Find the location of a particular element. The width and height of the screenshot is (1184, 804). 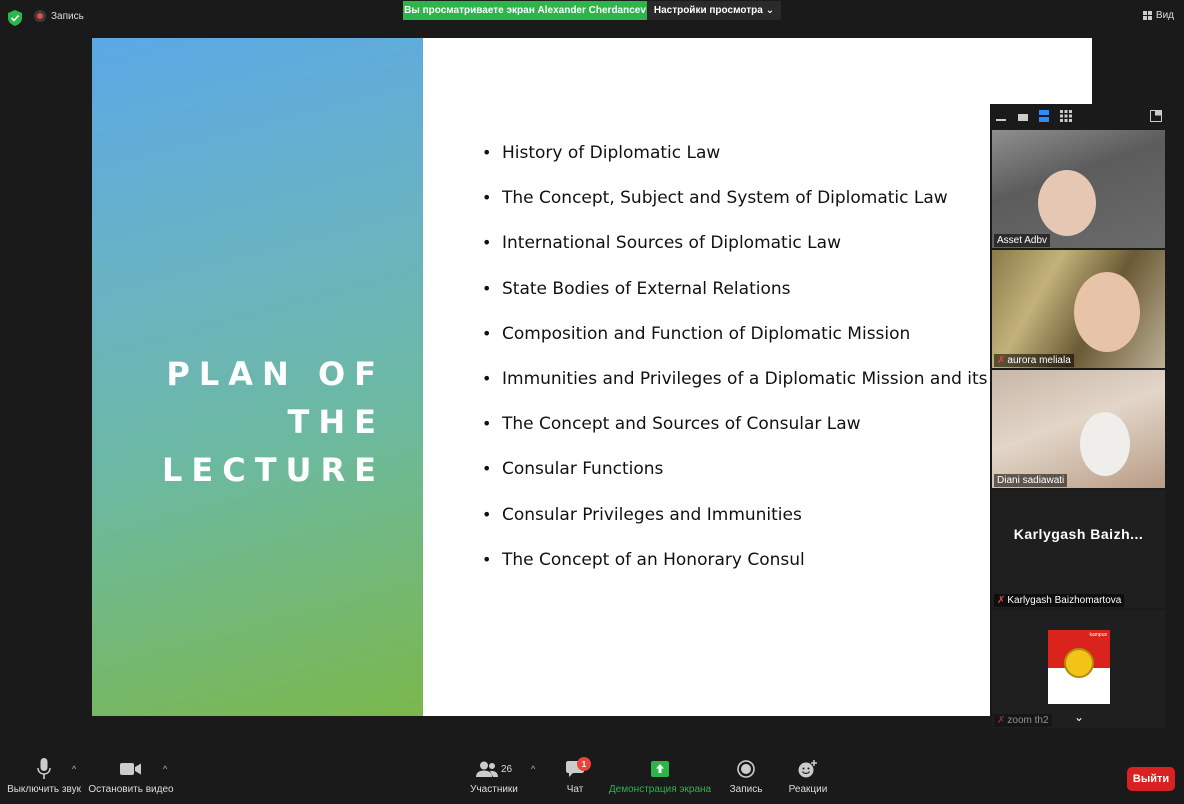

participant-name-label: ✗ aurora meliala is located at coordinates (1034, 360).